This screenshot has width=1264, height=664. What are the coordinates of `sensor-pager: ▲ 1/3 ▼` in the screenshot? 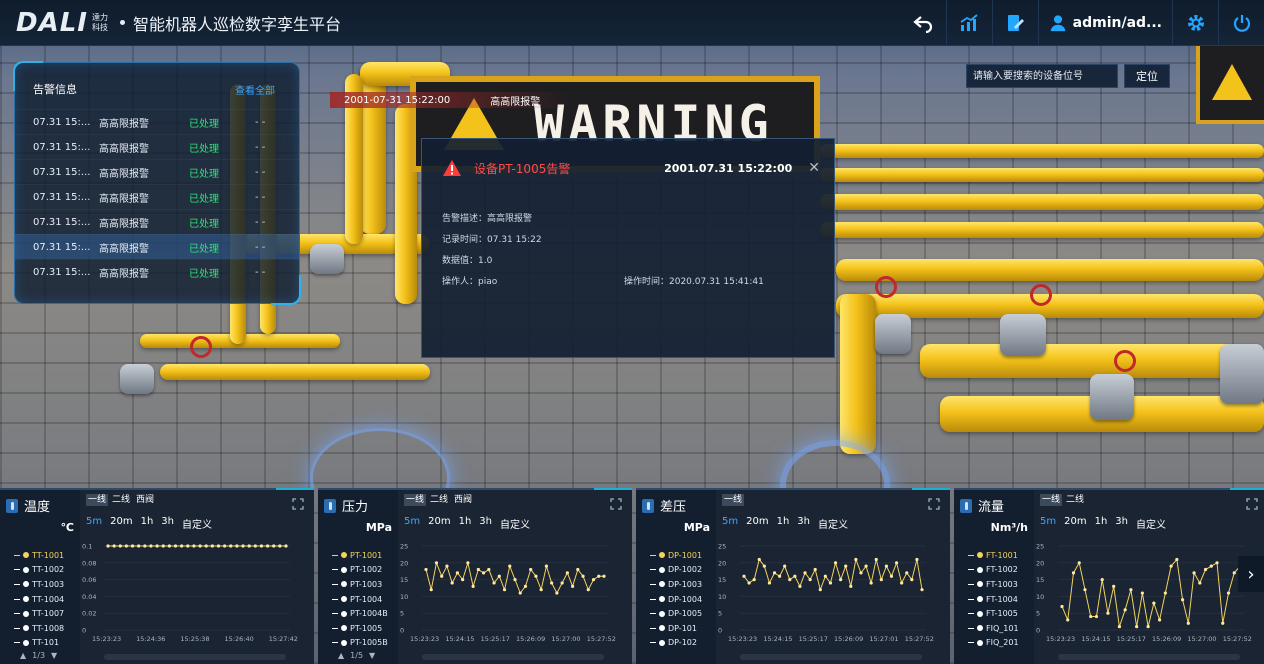 It's located at (38, 655).